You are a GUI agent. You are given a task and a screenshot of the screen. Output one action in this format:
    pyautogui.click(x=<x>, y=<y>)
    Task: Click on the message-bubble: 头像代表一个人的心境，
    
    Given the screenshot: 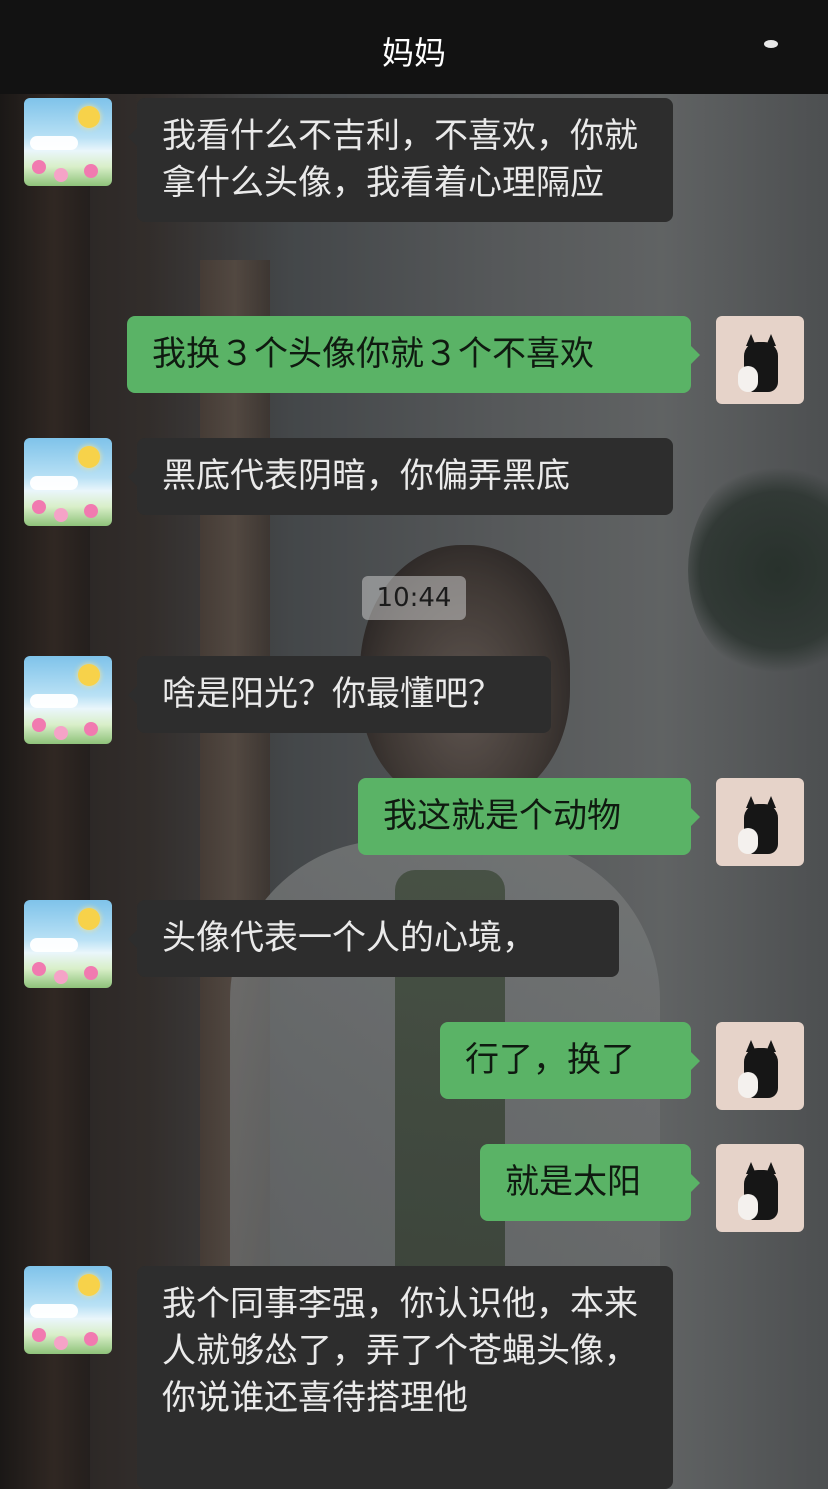 What is the action you would take?
    pyautogui.click(x=373, y=938)
    